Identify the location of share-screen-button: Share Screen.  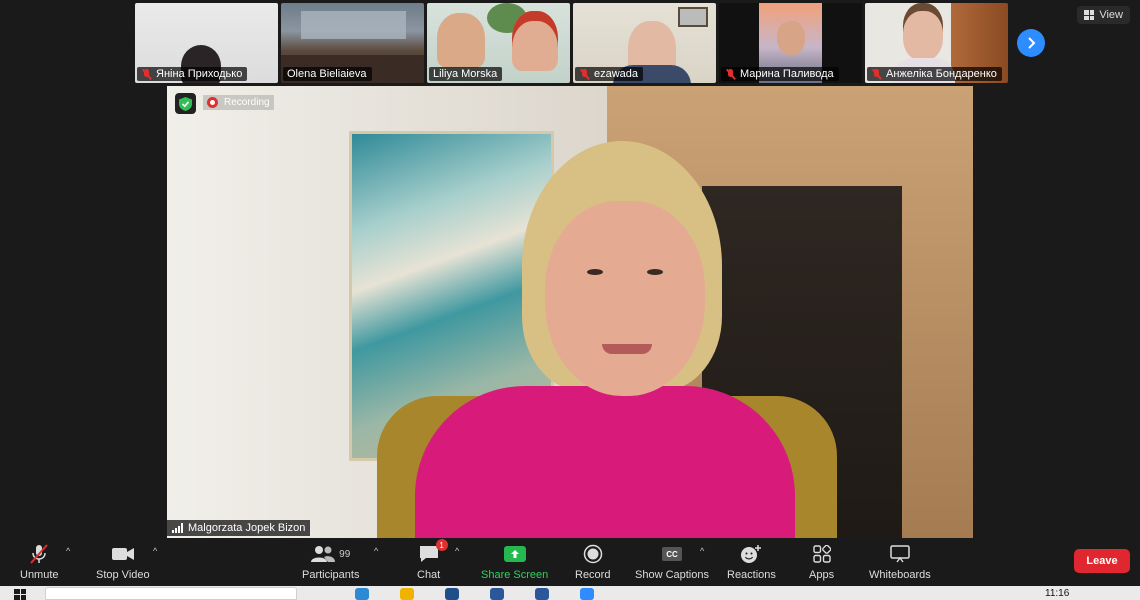
(514, 562).